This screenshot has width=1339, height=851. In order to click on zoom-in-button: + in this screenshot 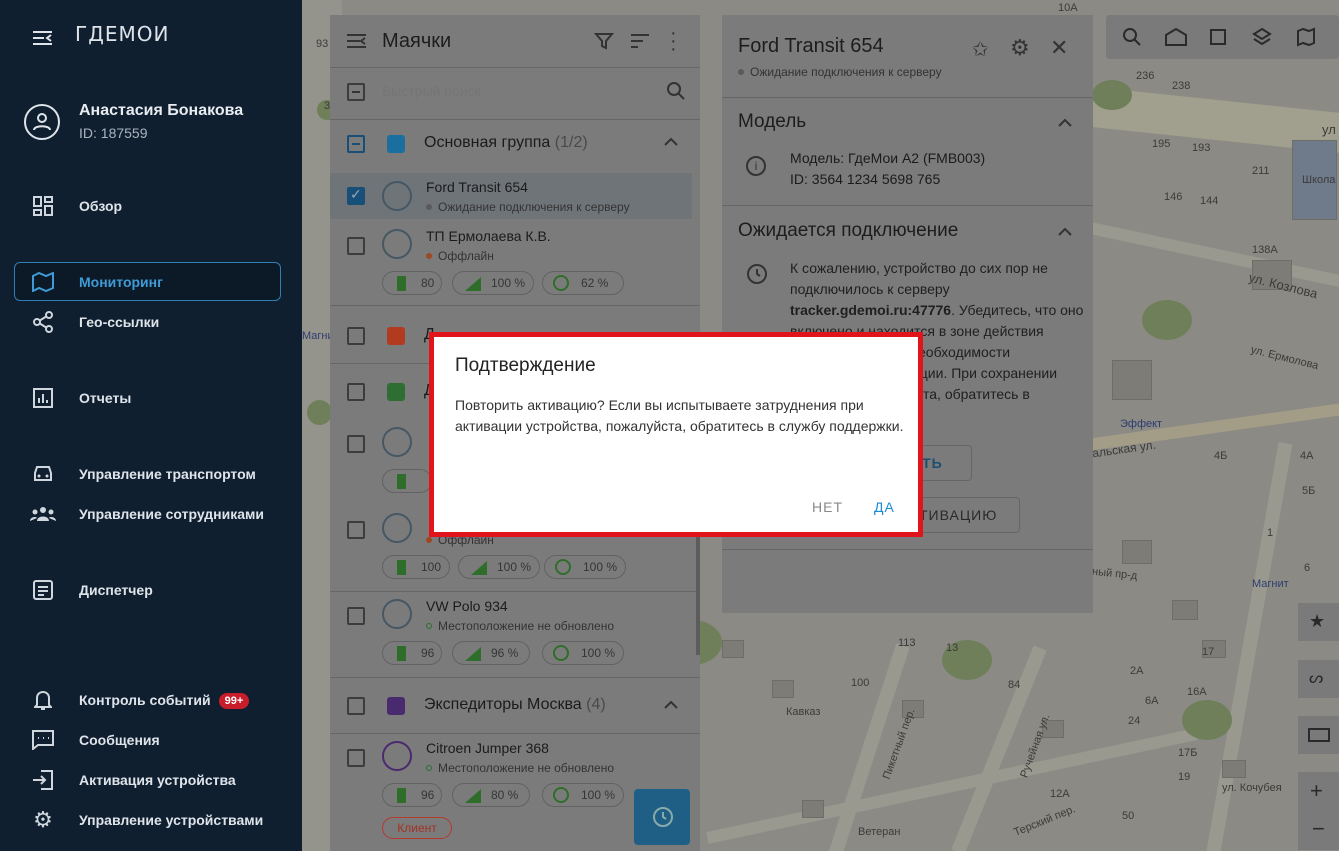, I will do `click(1316, 791)`.